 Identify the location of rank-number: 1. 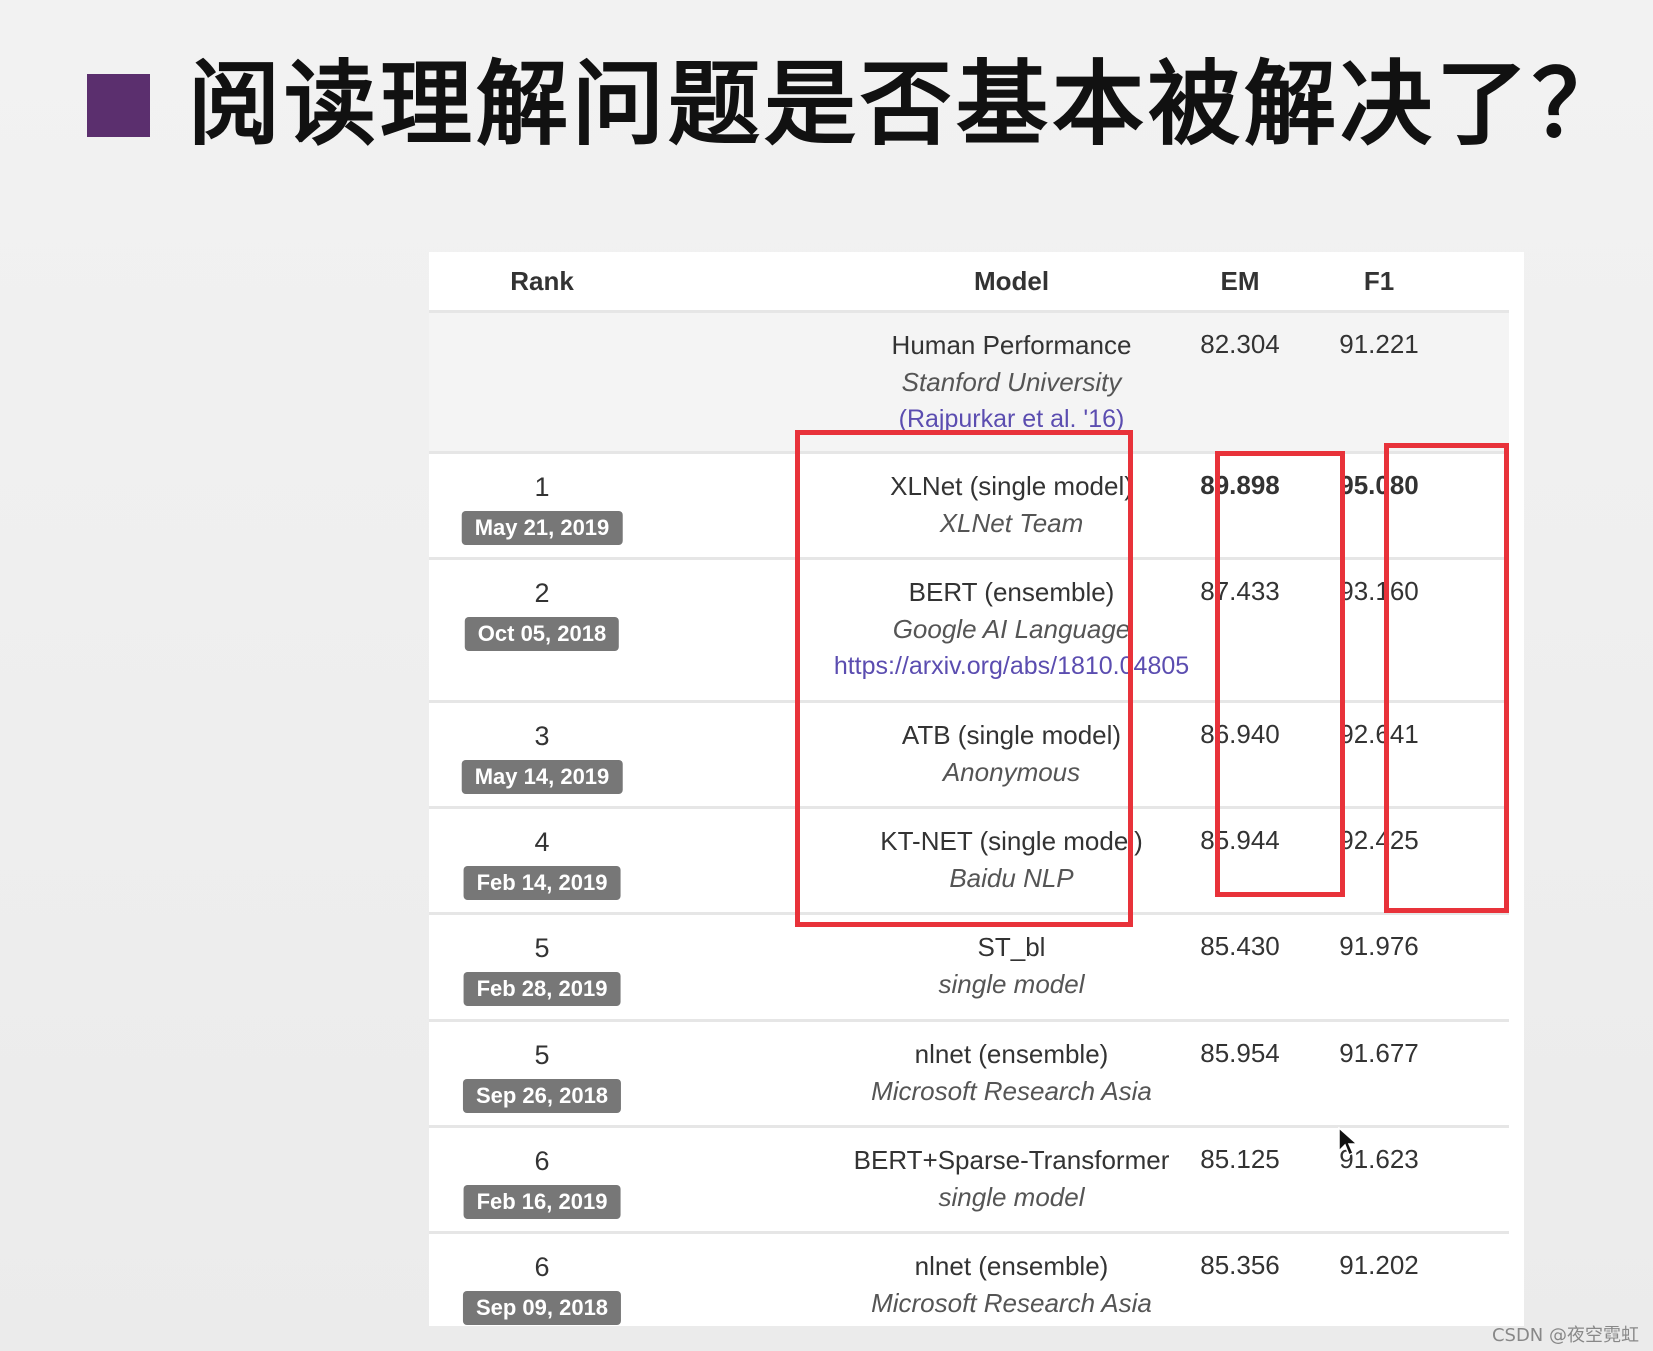
(542, 487).